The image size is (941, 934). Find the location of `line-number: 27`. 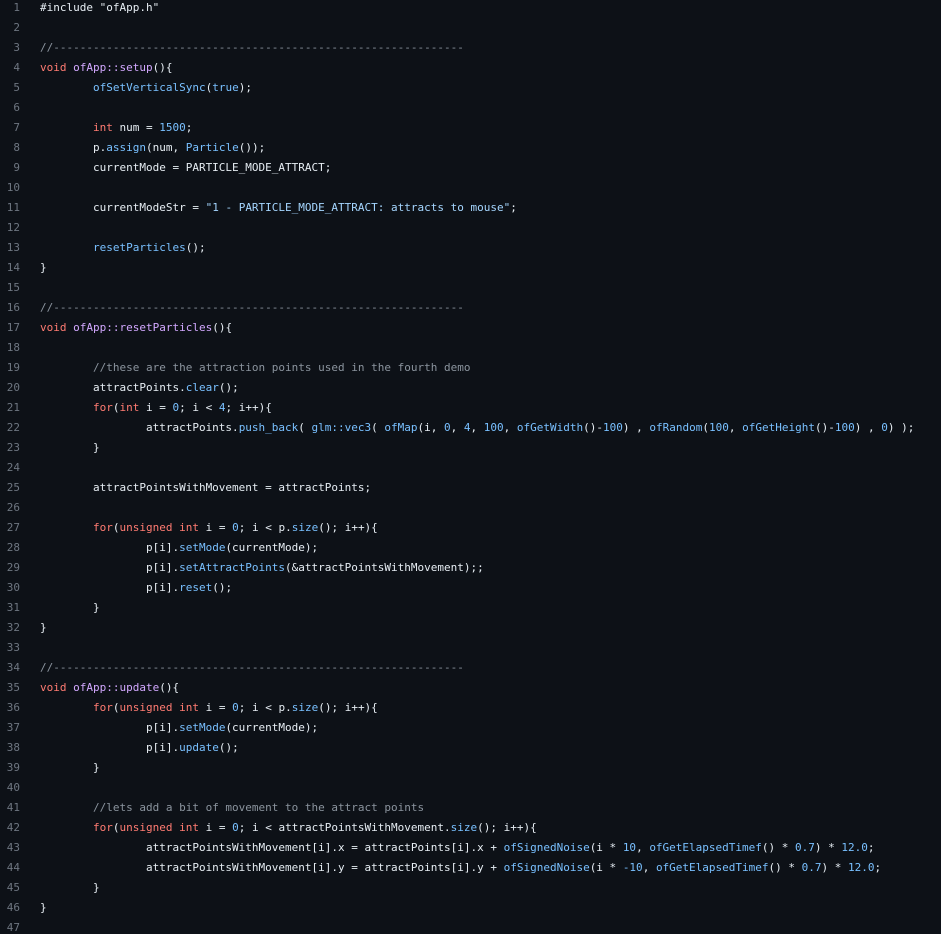

line-number: 27 is located at coordinates (13, 527).